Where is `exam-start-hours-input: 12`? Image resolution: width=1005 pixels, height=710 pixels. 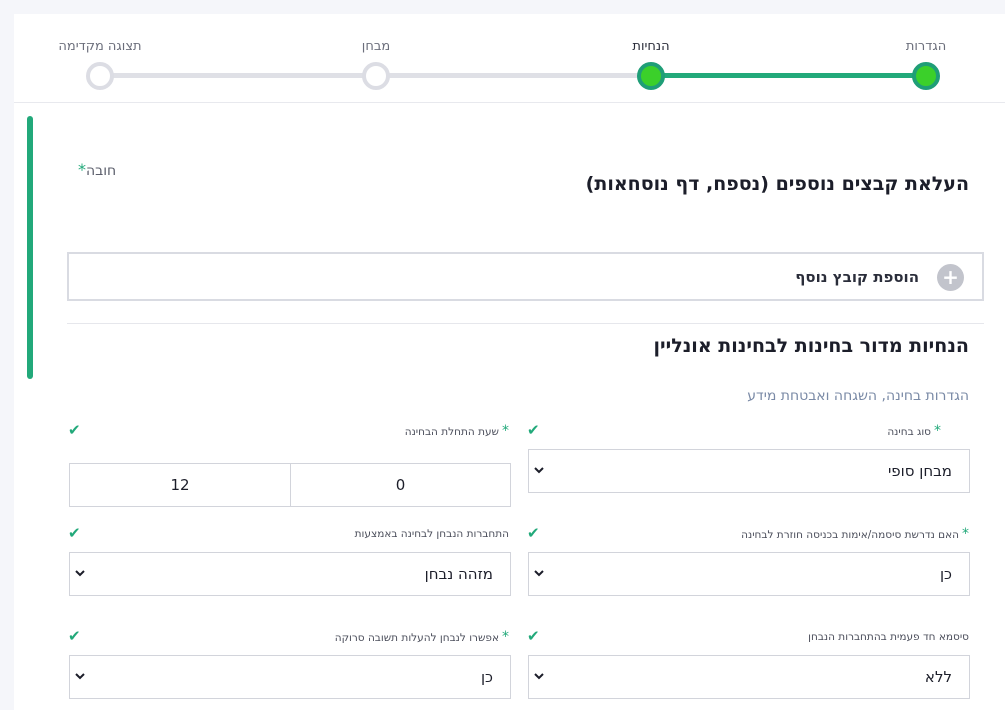 exam-start-hours-input: 12 is located at coordinates (180, 485).